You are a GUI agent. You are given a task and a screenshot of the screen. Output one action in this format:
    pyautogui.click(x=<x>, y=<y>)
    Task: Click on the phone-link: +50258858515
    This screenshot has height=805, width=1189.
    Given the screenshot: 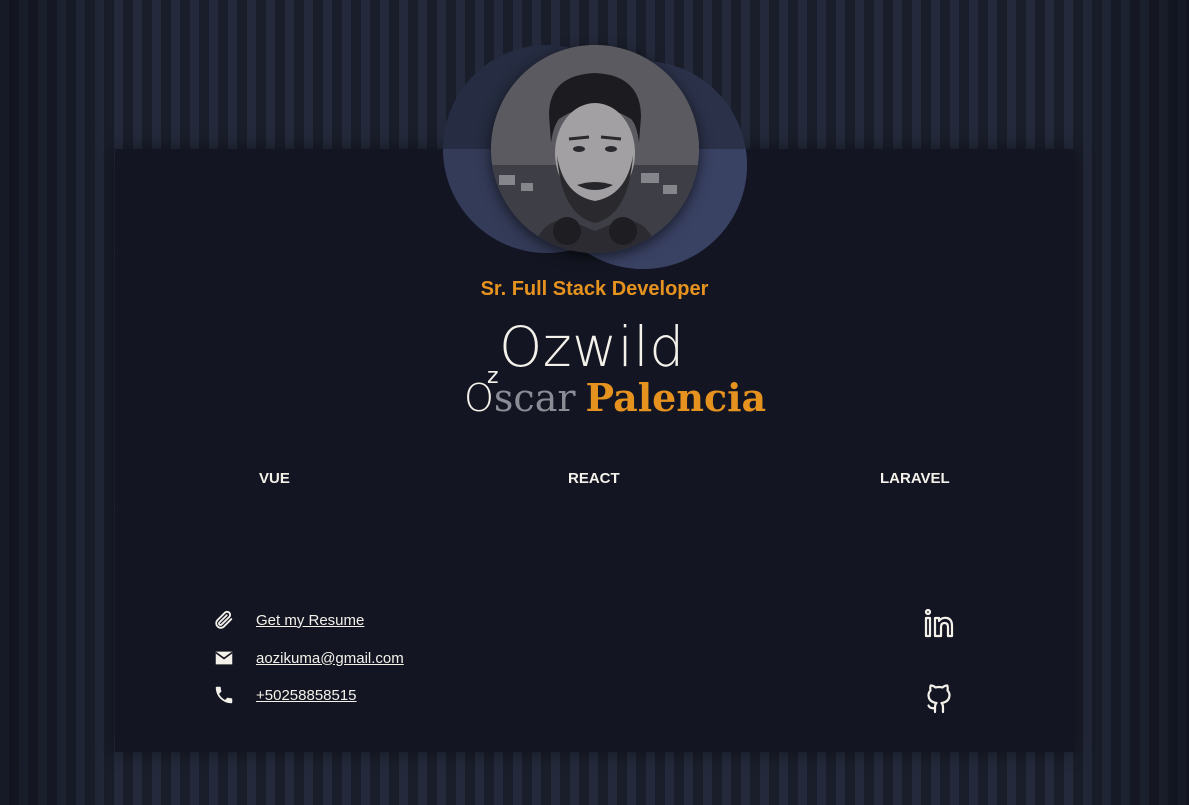 What is the action you would take?
    pyautogui.click(x=306, y=695)
    